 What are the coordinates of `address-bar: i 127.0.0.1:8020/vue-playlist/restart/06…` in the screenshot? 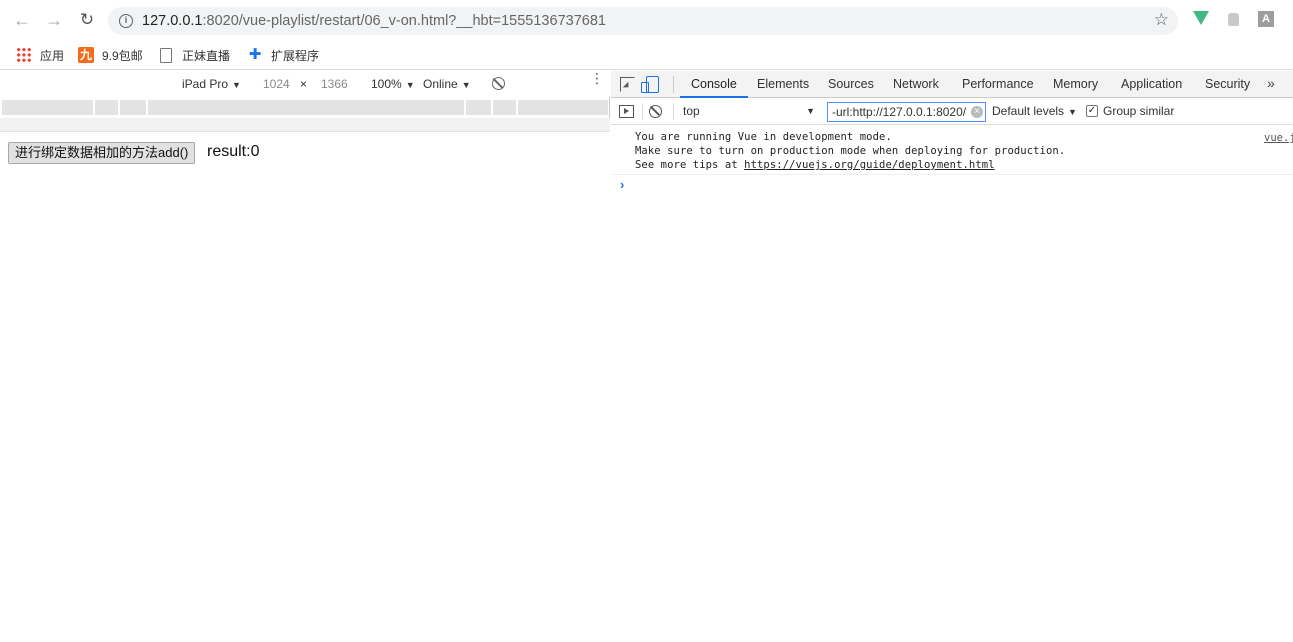 It's located at (643, 21).